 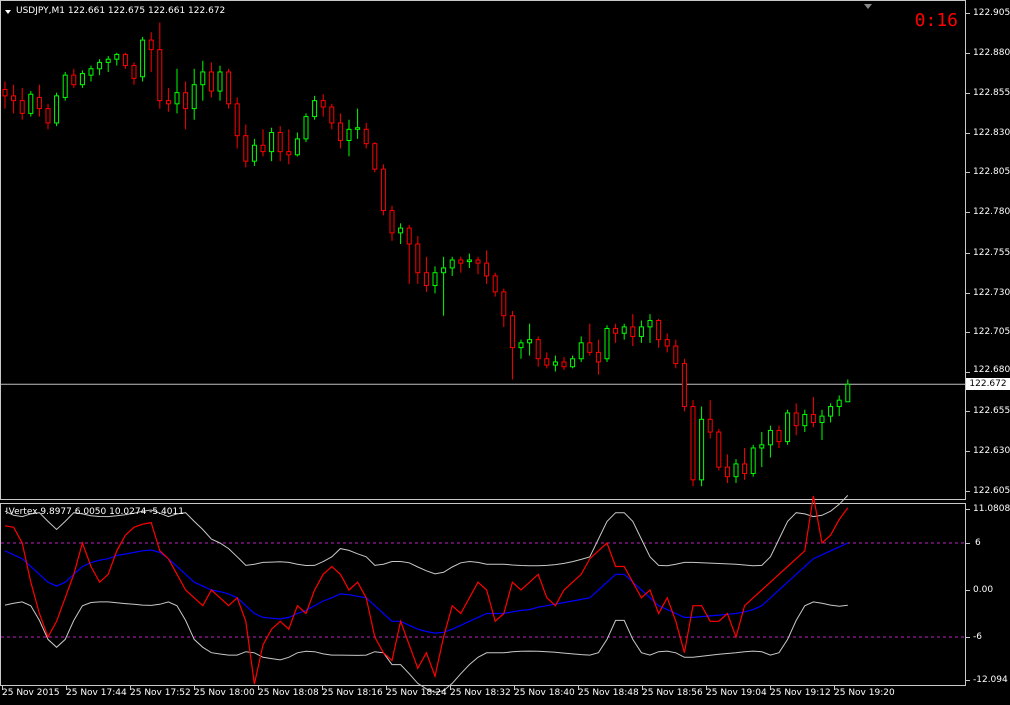 I want to click on time-label: 25 Nov 18:32, so click(x=480, y=693).